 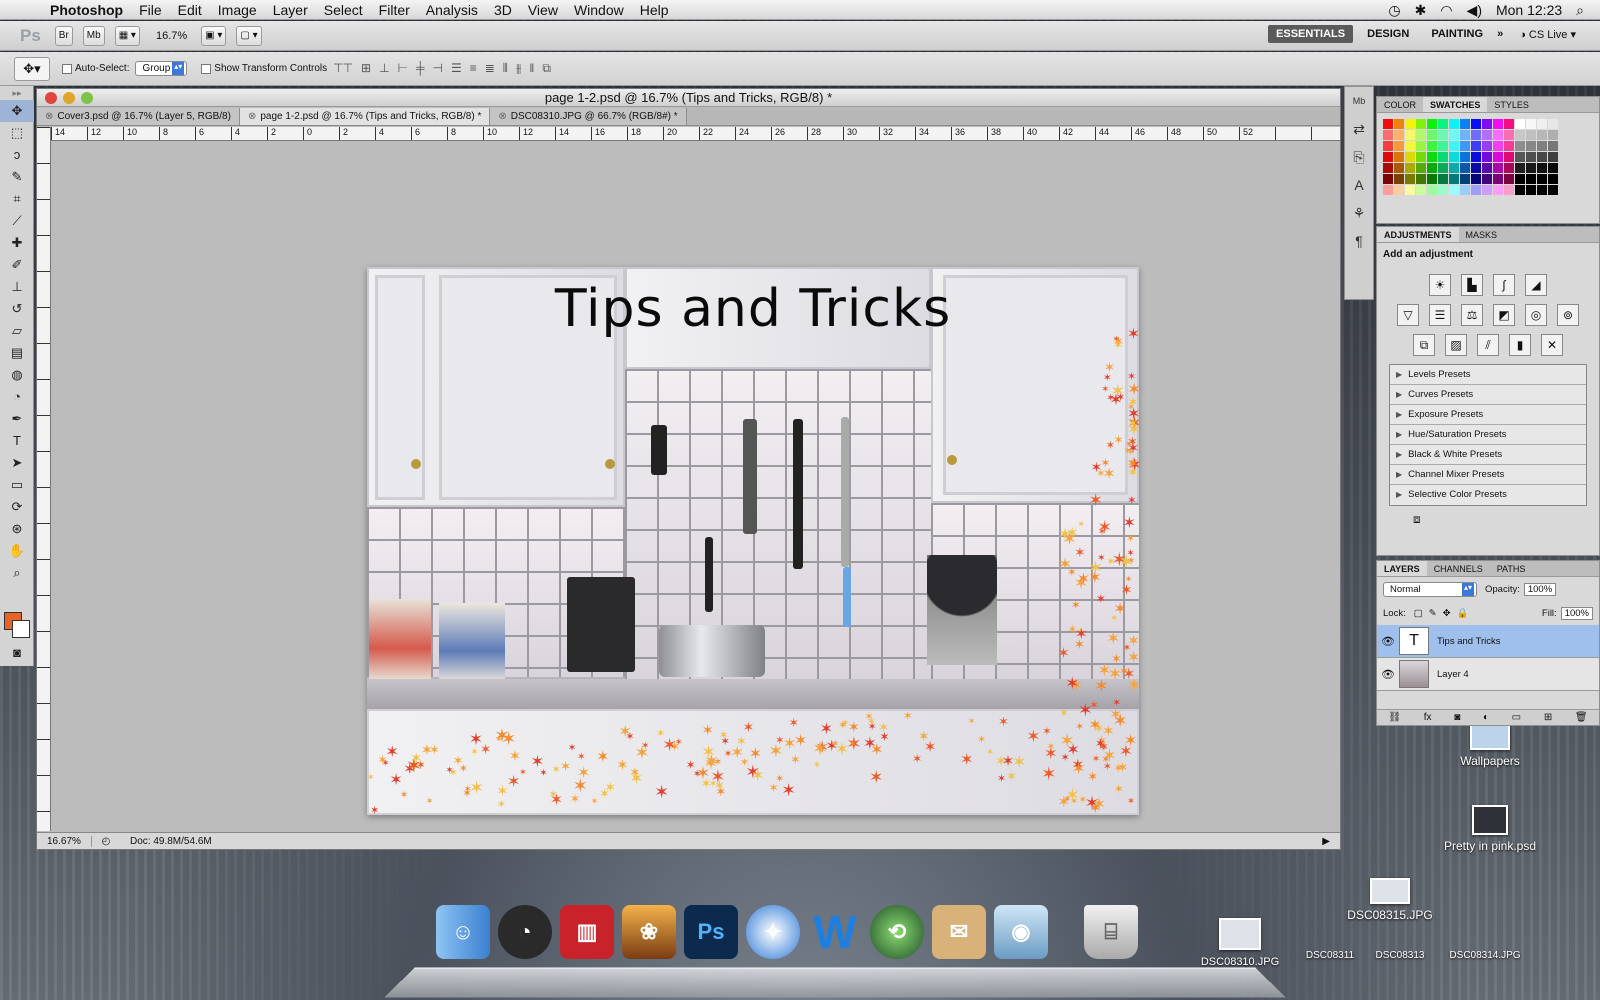 What do you see at coordinates (214, 35) in the screenshot?
I see `arrange-documents-button: ▣ ▾` at bounding box center [214, 35].